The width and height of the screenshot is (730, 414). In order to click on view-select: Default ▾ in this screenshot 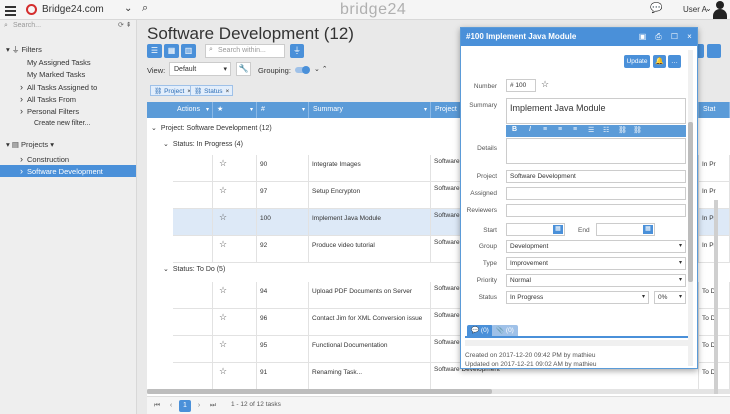, I will do `click(200, 69)`.